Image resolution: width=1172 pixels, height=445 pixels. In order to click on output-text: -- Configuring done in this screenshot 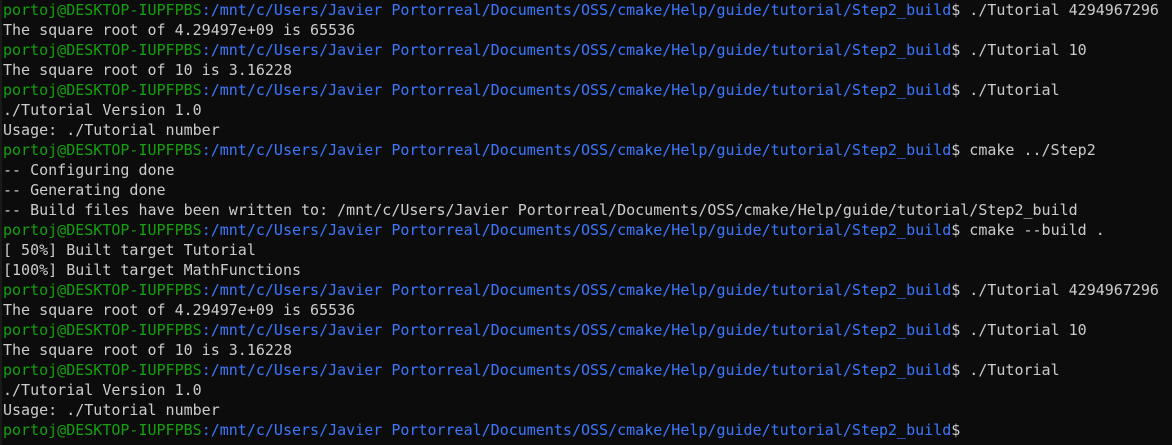, I will do `click(89, 170)`.